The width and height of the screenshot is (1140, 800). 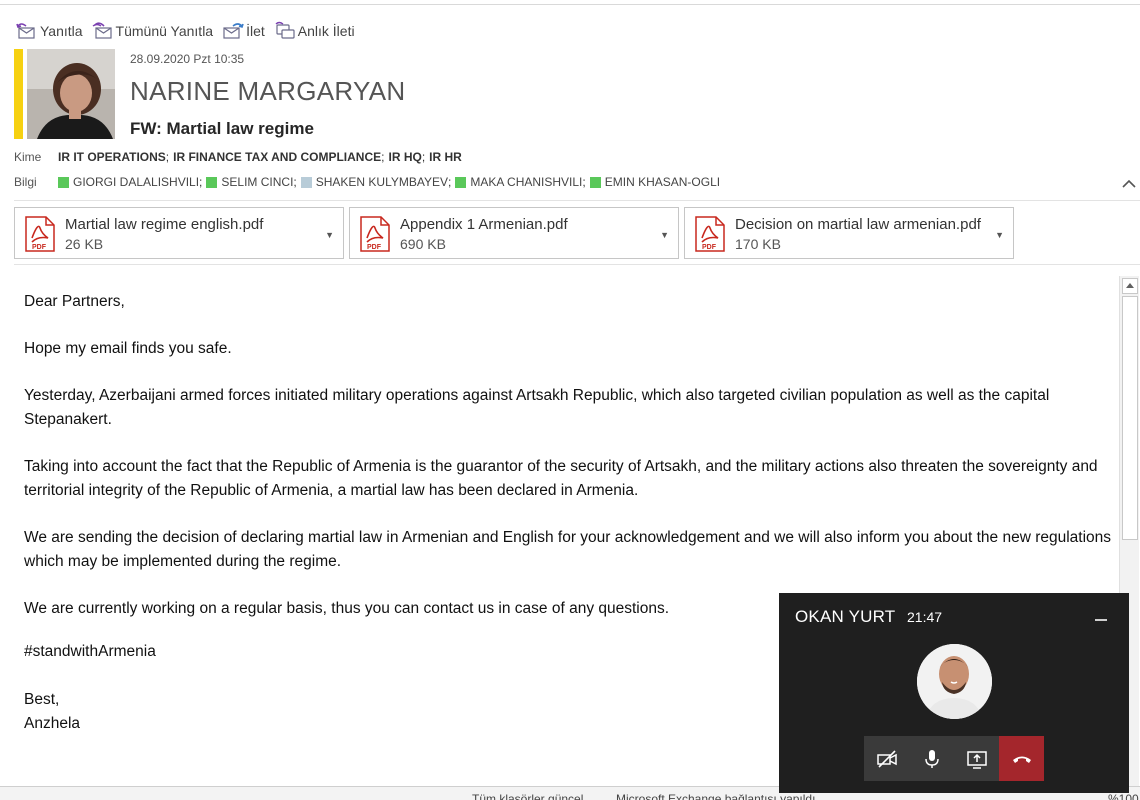 What do you see at coordinates (25, 182) in the screenshot?
I see `cc-label: Bilgi` at bounding box center [25, 182].